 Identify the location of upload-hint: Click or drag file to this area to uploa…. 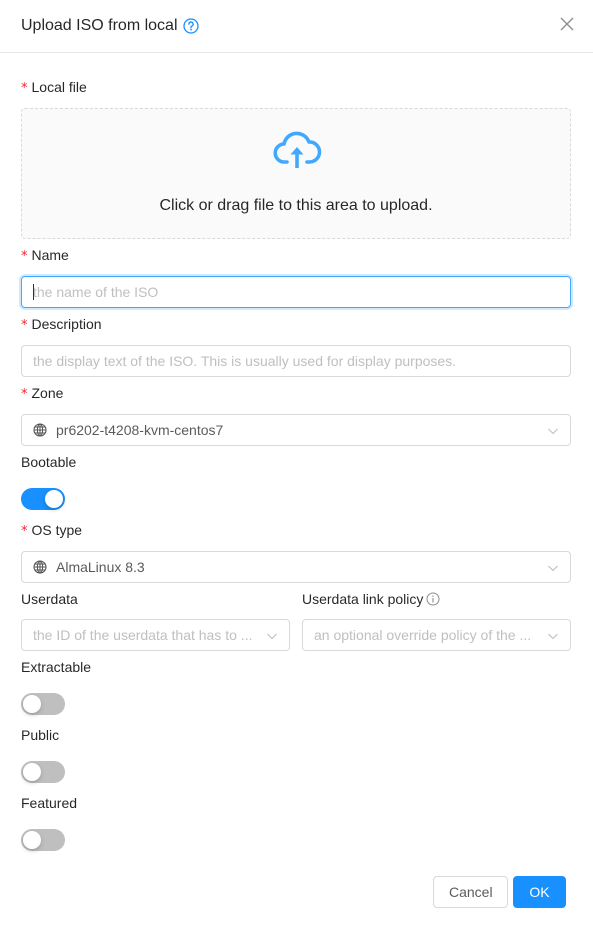
(296, 205).